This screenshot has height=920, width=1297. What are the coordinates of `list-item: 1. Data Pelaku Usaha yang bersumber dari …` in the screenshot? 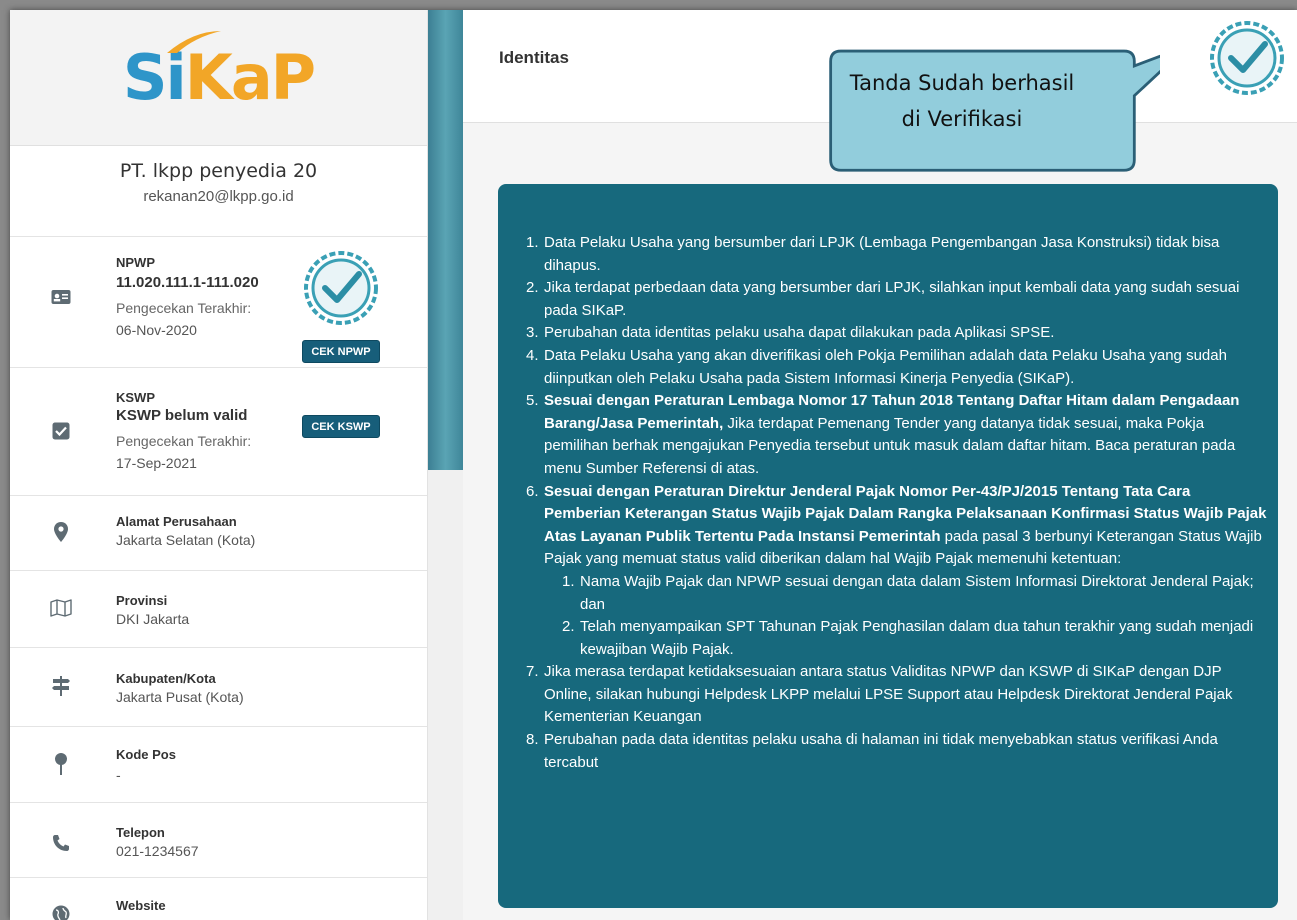 It's located at (873, 254).